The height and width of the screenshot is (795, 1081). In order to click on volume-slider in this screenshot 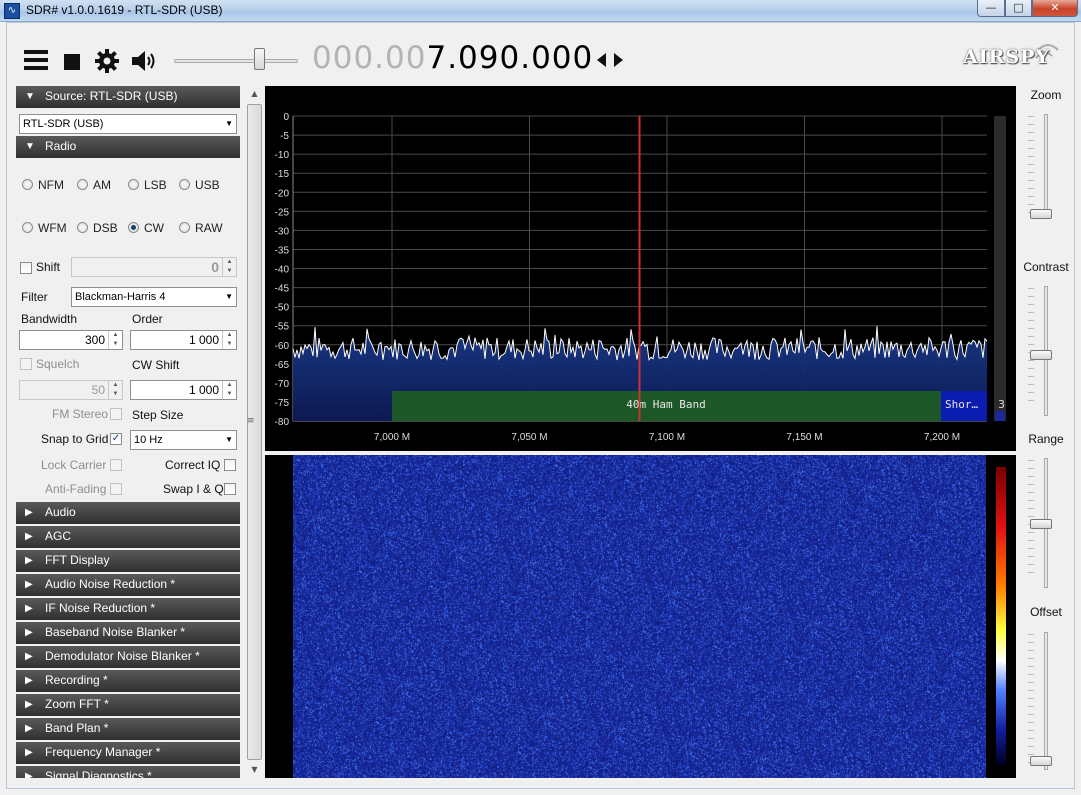, I will do `click(236, 61)`.